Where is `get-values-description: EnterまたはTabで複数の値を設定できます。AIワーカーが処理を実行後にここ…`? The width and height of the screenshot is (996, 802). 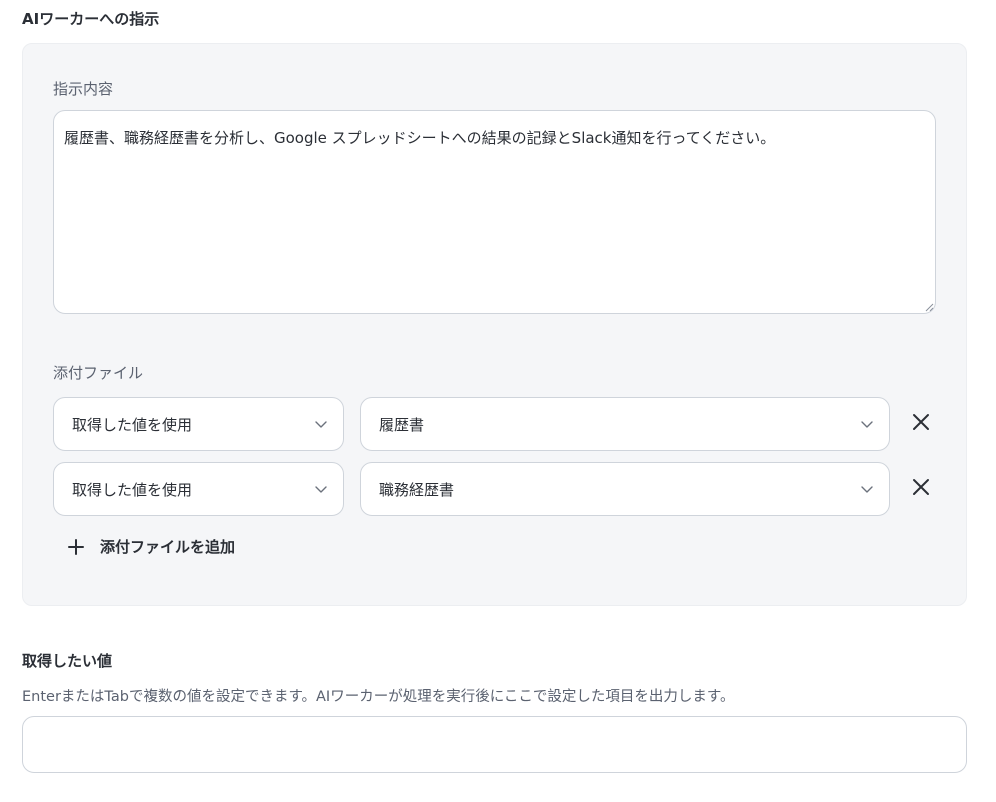
get-values-description: EnterまたはTabで複数の値を設定できます。AIワーカーが処理を実行後にここ… is located at coordinates (378, 697).